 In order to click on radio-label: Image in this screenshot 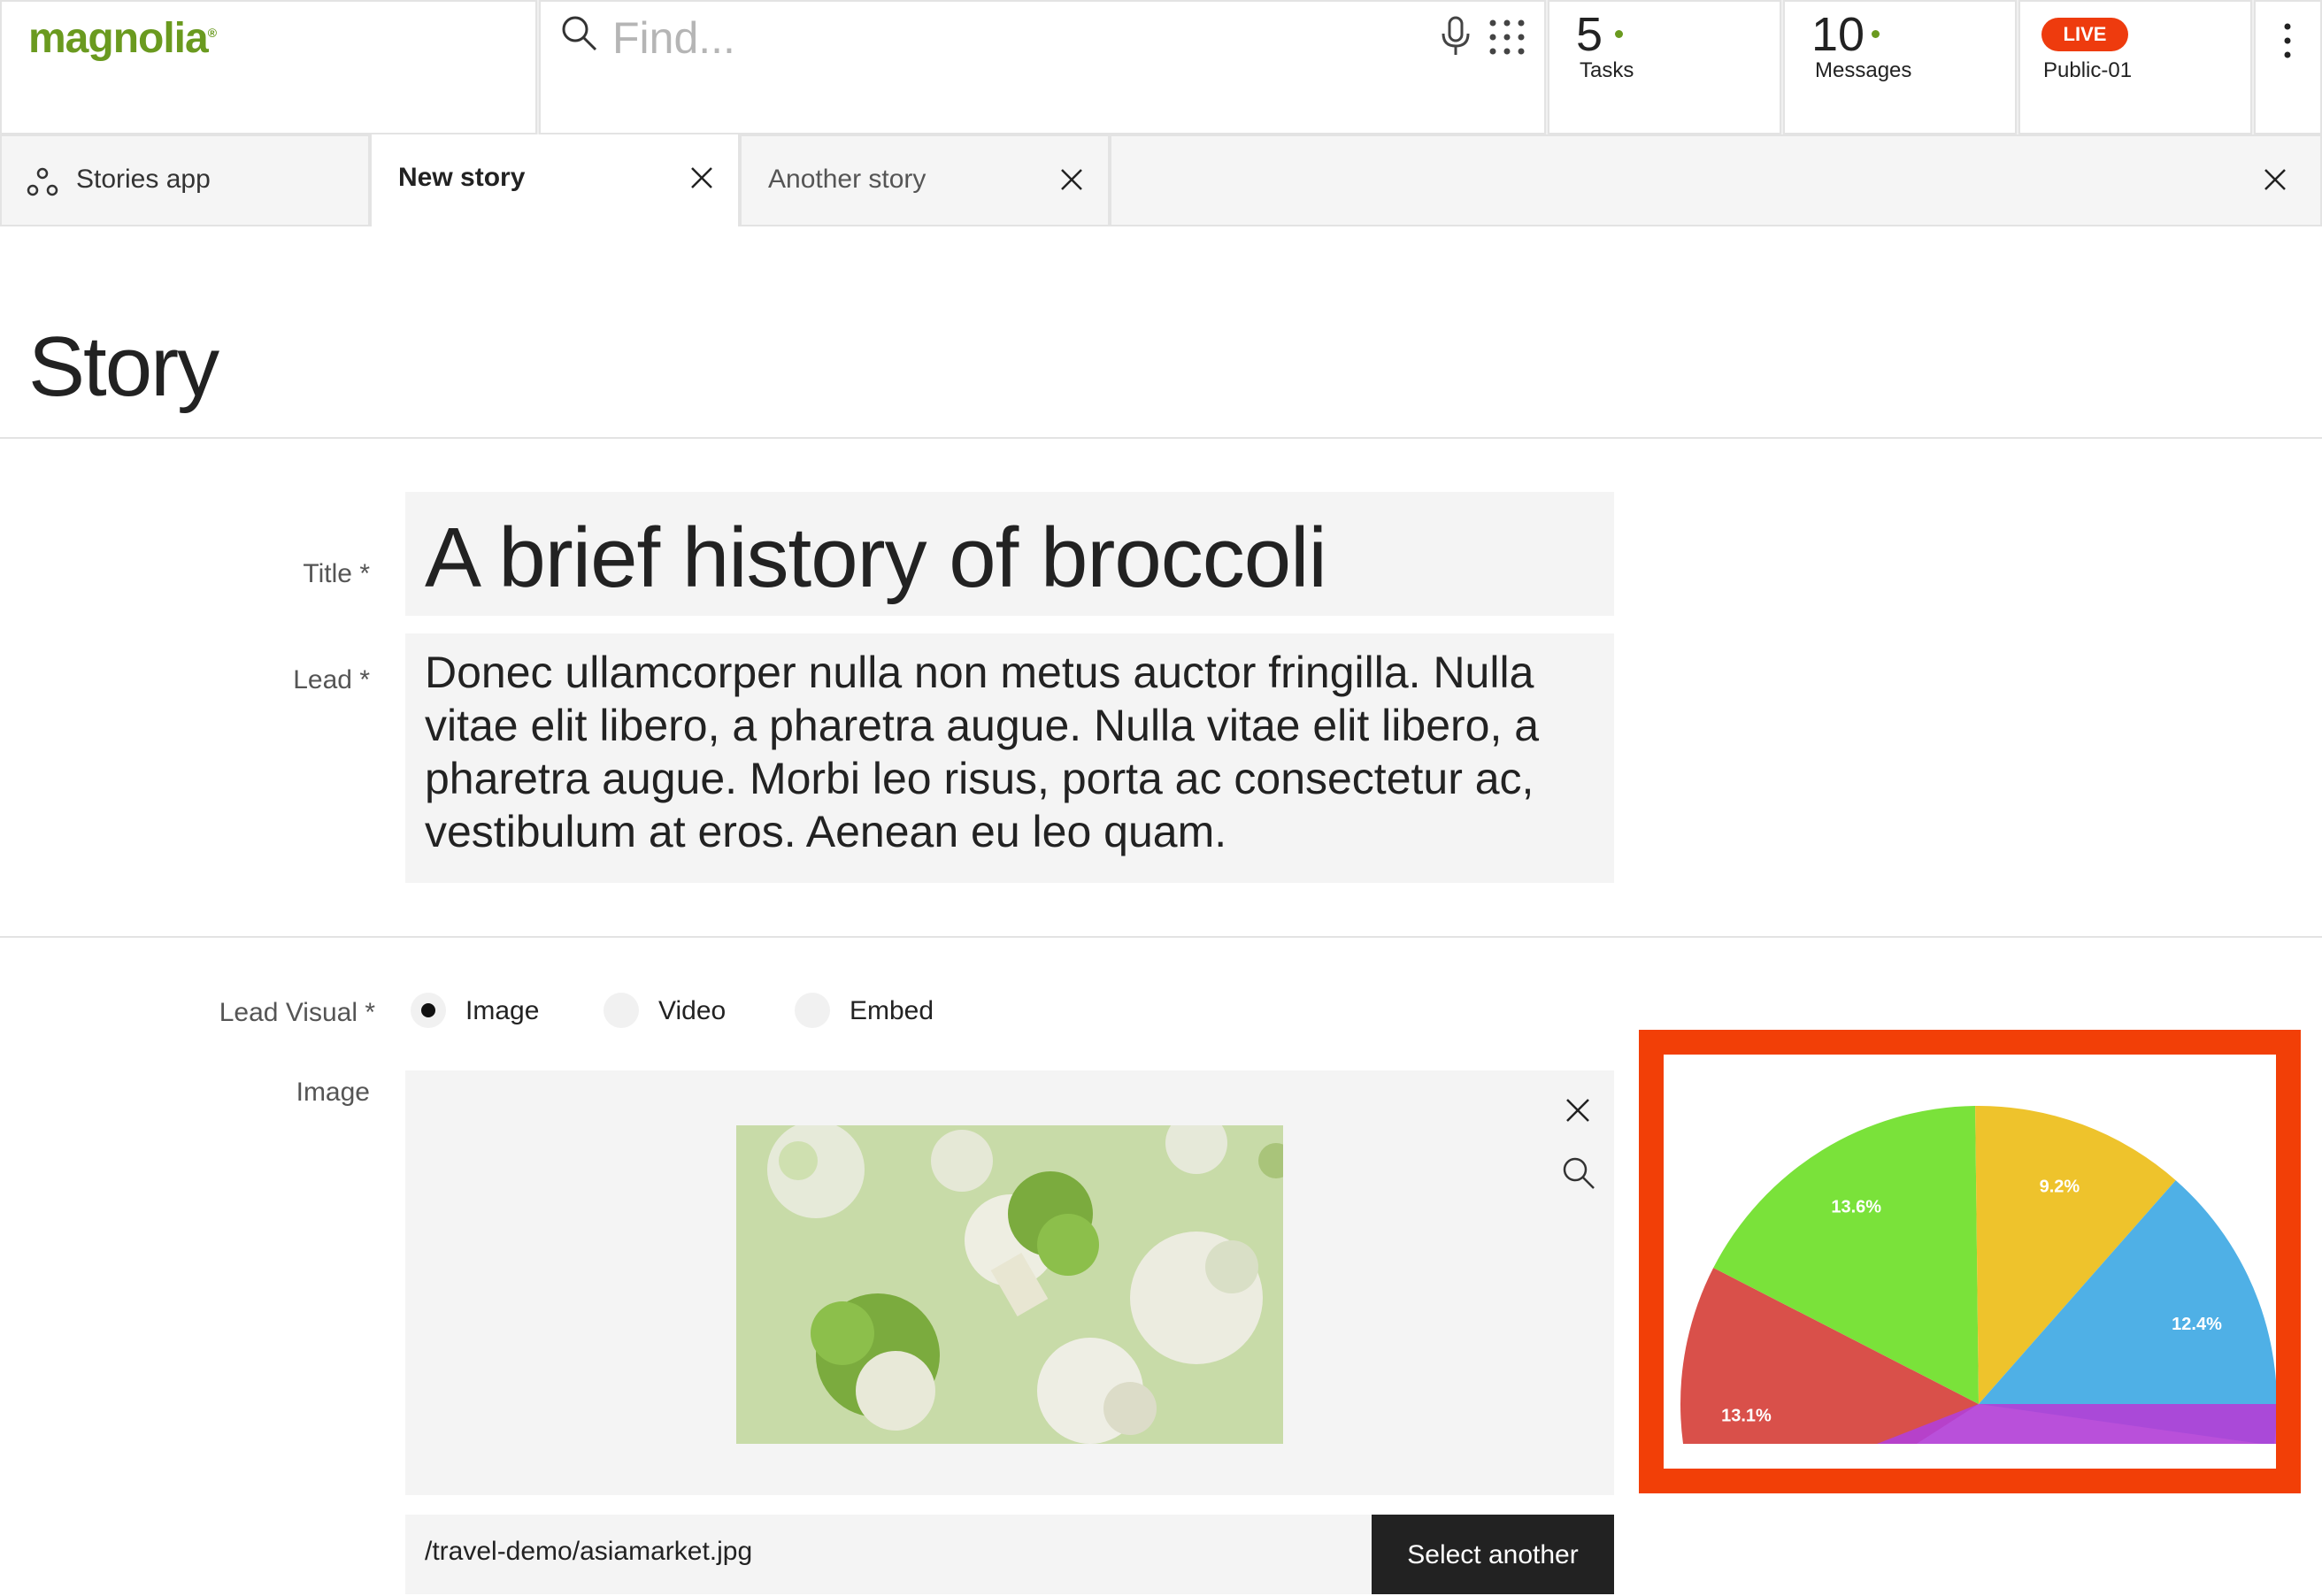, I will do `click(502, 1010)`.